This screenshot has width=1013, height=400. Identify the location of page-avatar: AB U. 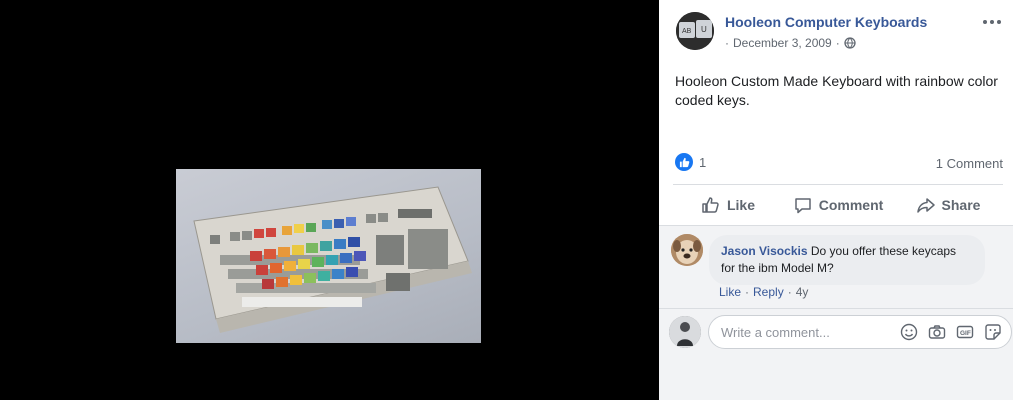
(695, 31).